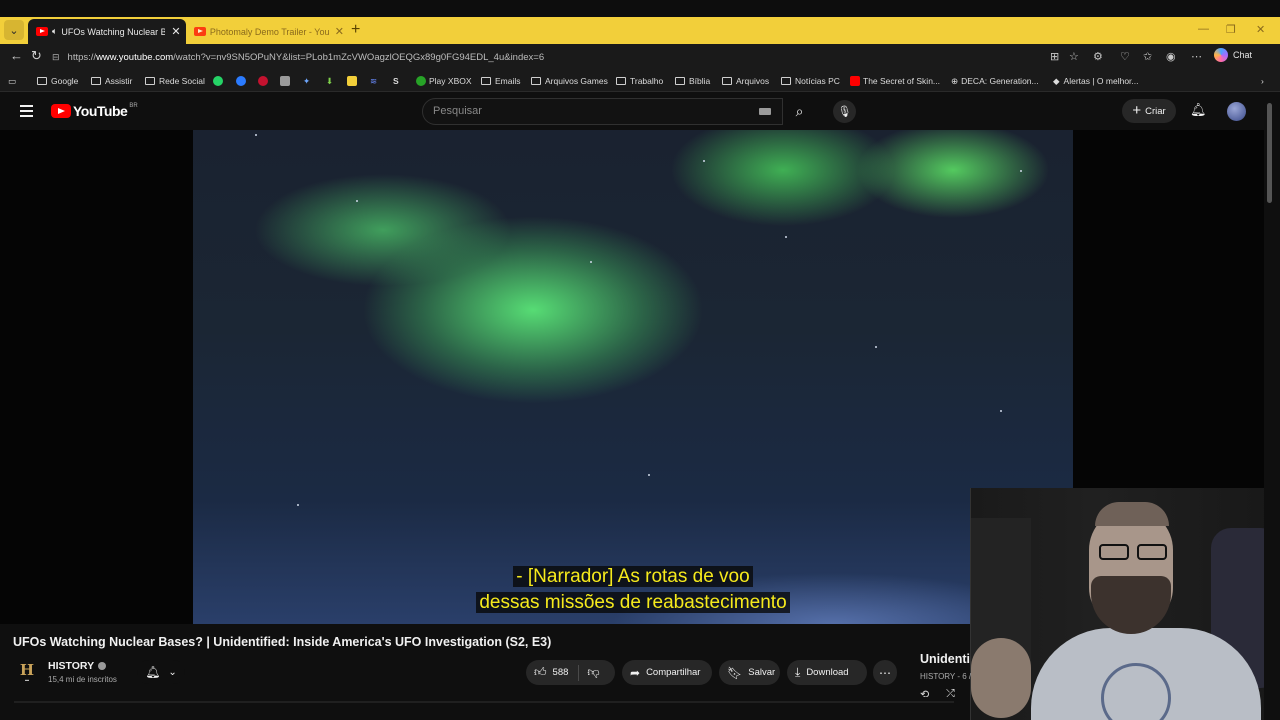  What do you see at coordinates (111, 81) in the screenshot?
I see `bookmark-assistir: Assistir` at bounding box center [111, 81].